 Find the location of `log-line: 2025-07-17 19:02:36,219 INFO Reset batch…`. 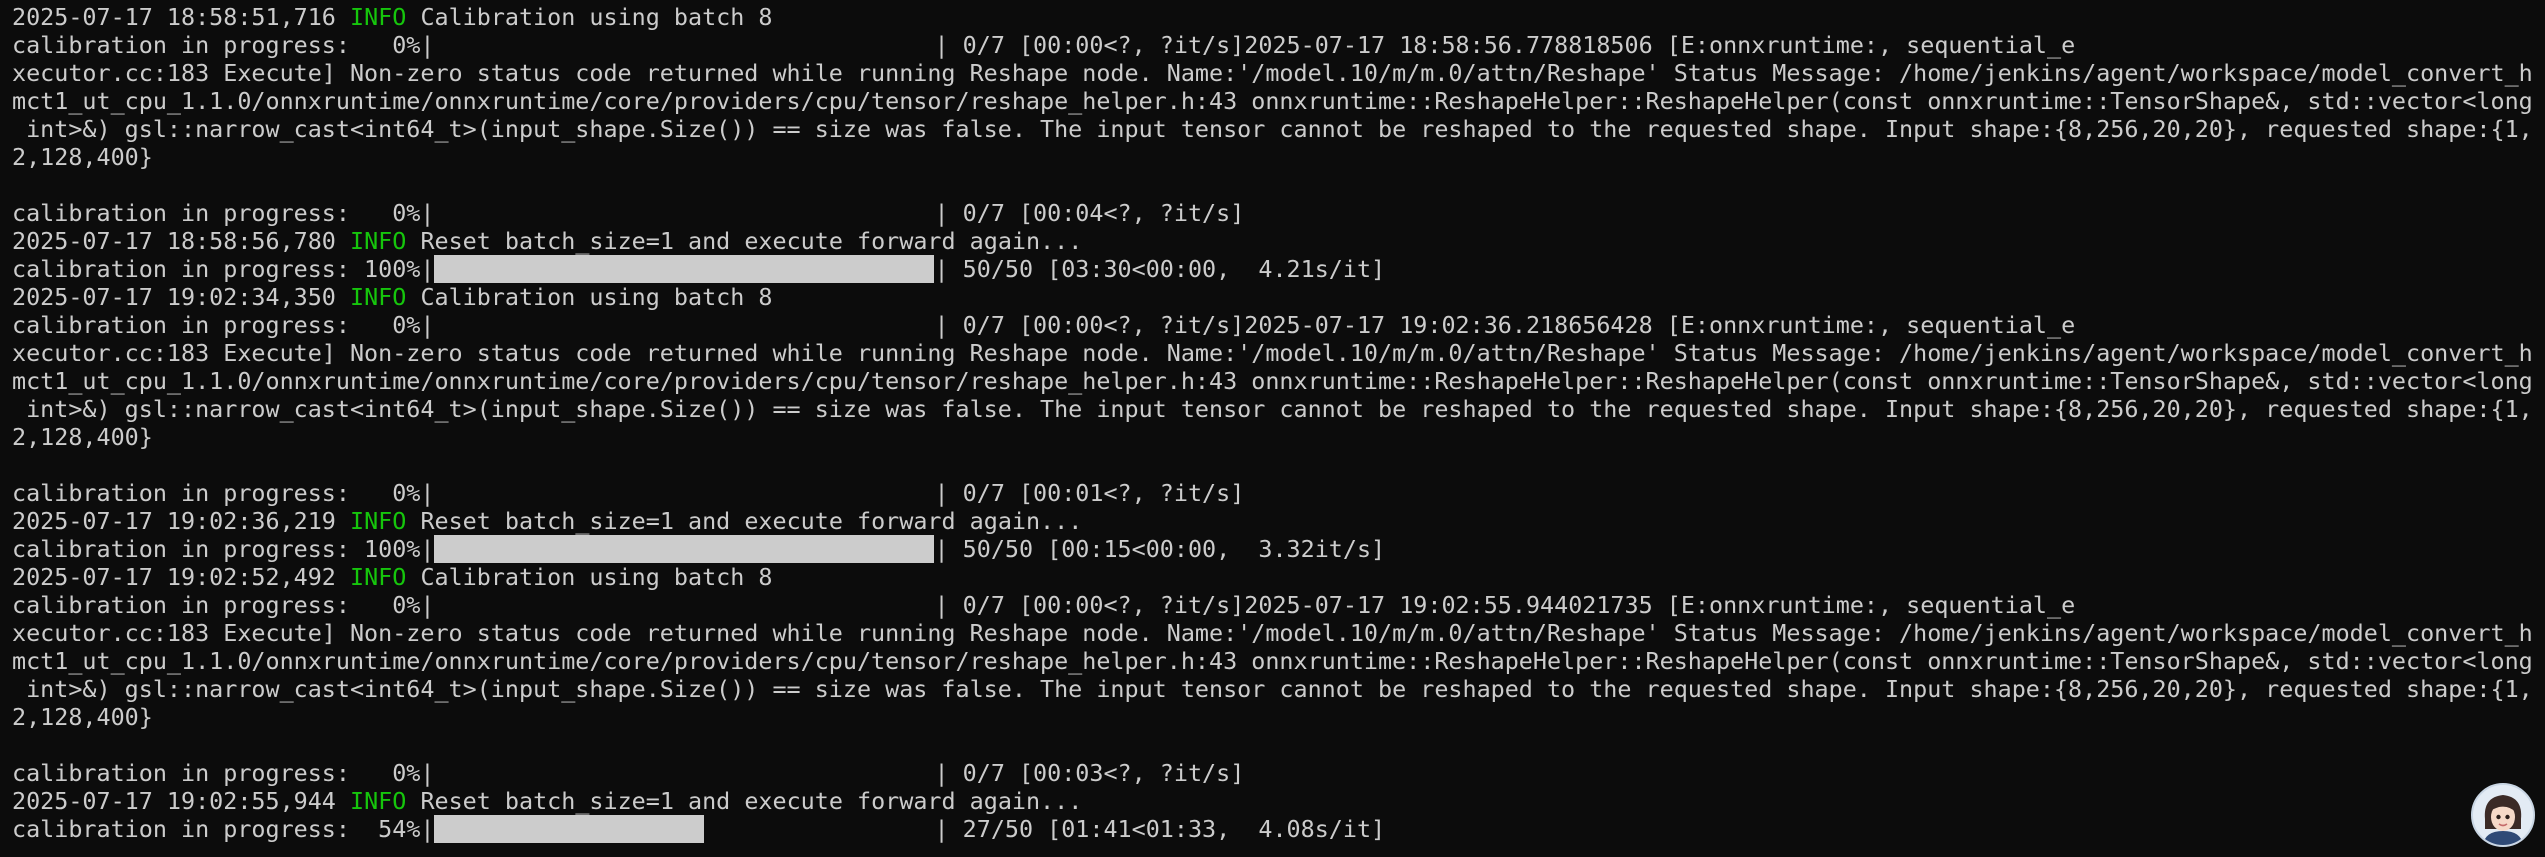

log-line: 2025-07-17 19:02:36,219 INFO Reset batch… is located at coordinates (1278, 521).